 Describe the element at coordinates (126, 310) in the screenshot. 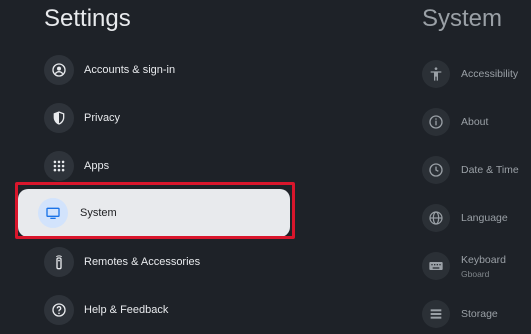

I see `menu-item-label: Help & Feedback` at that location.